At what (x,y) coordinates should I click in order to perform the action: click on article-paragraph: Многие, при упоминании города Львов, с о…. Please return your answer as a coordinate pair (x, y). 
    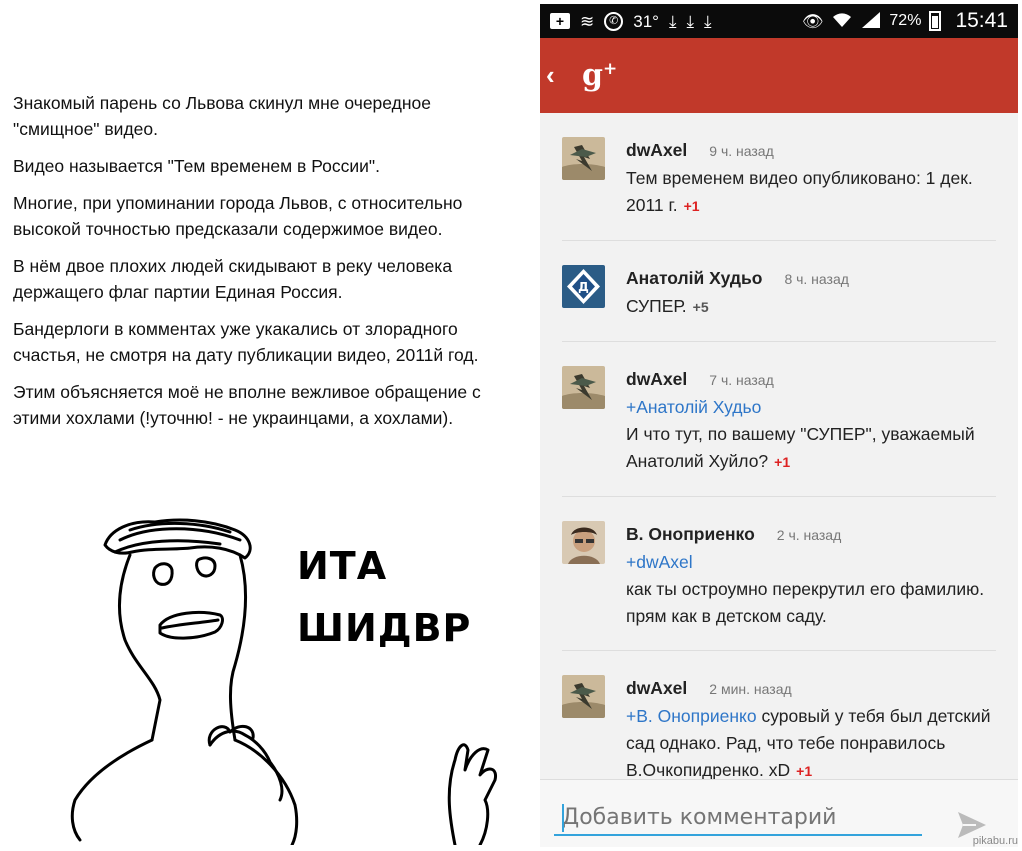
    Looking at the image, I should click on (238, 216).